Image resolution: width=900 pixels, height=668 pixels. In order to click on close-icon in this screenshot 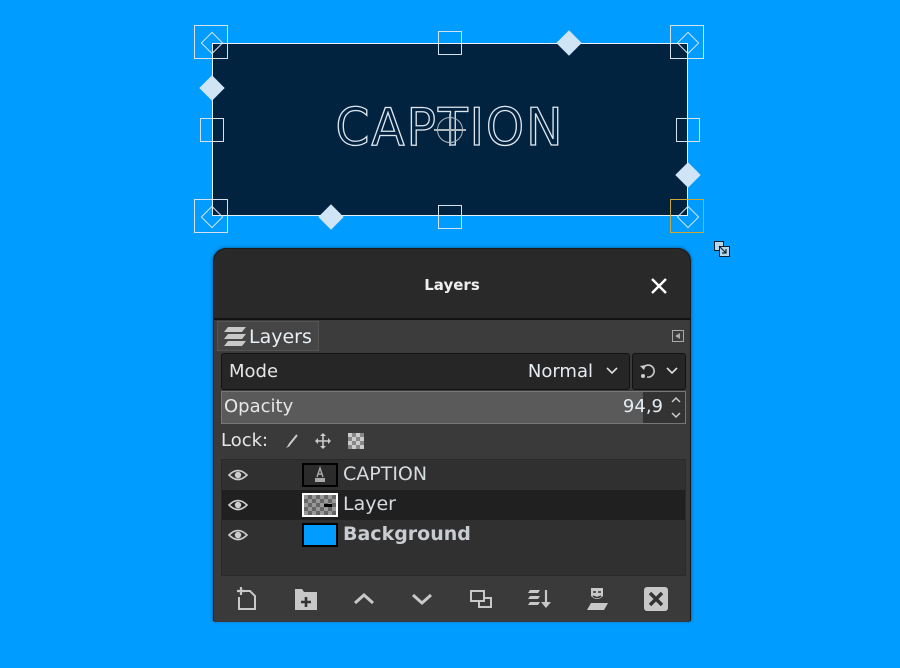, I will do `click(659, 286)`.